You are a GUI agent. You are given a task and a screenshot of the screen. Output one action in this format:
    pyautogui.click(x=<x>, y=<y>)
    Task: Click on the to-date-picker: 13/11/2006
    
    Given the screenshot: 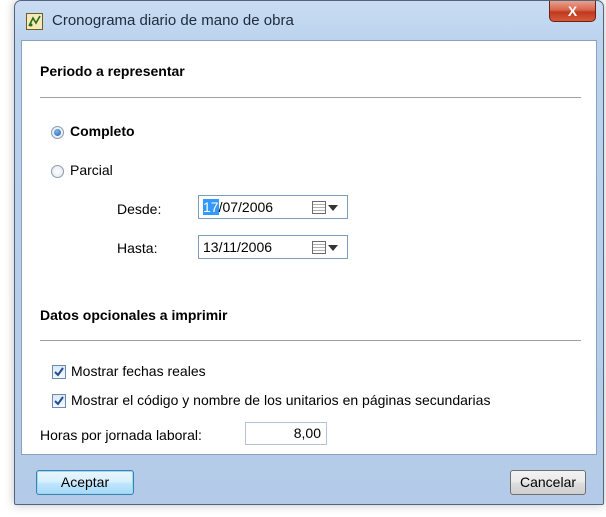 What is the action you would take?
    pyautogui.click(x=273, y=247)
    